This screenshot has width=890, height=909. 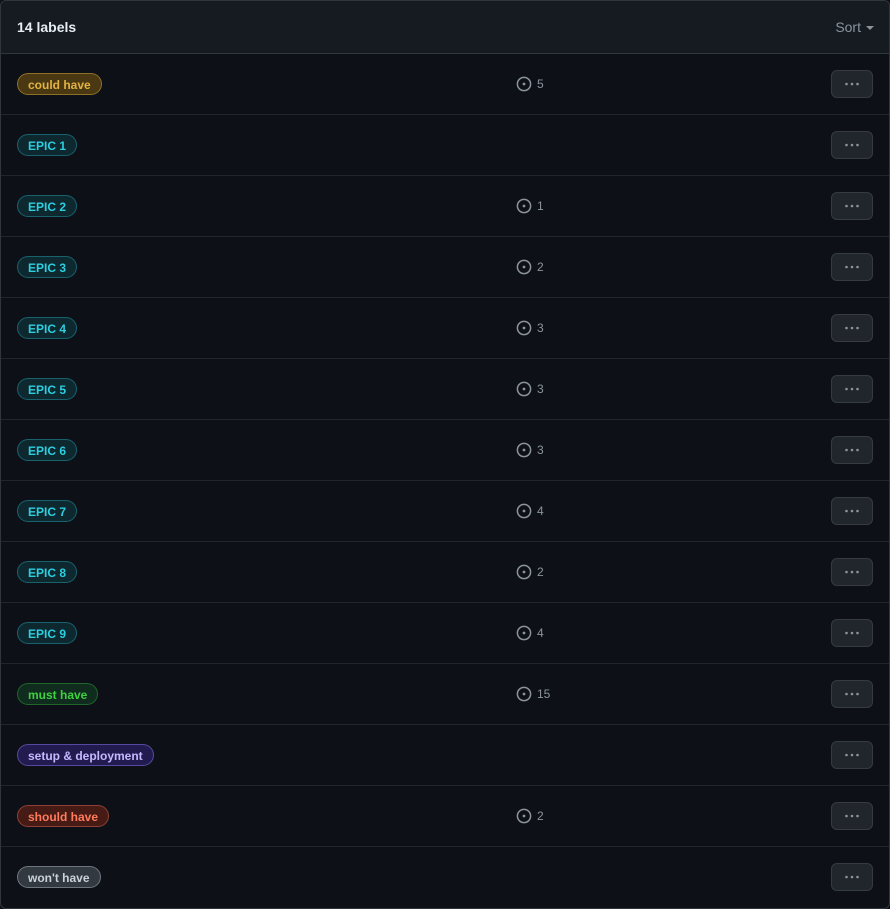 I want to click on label-row: must have 15, so click(x=445, y=694).